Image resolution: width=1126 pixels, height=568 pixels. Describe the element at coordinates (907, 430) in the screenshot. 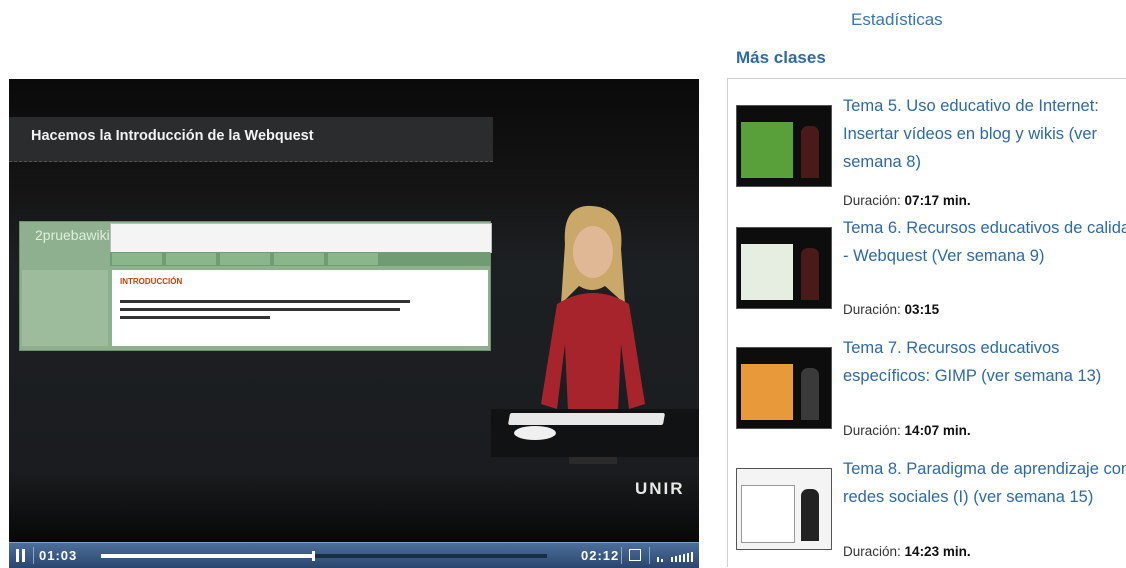

I see `item-duration: Duración: 14:07 min.` at that location.